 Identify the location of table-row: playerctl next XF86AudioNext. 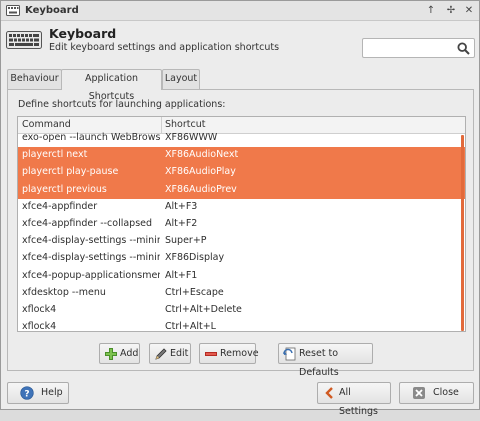
(241, 156).